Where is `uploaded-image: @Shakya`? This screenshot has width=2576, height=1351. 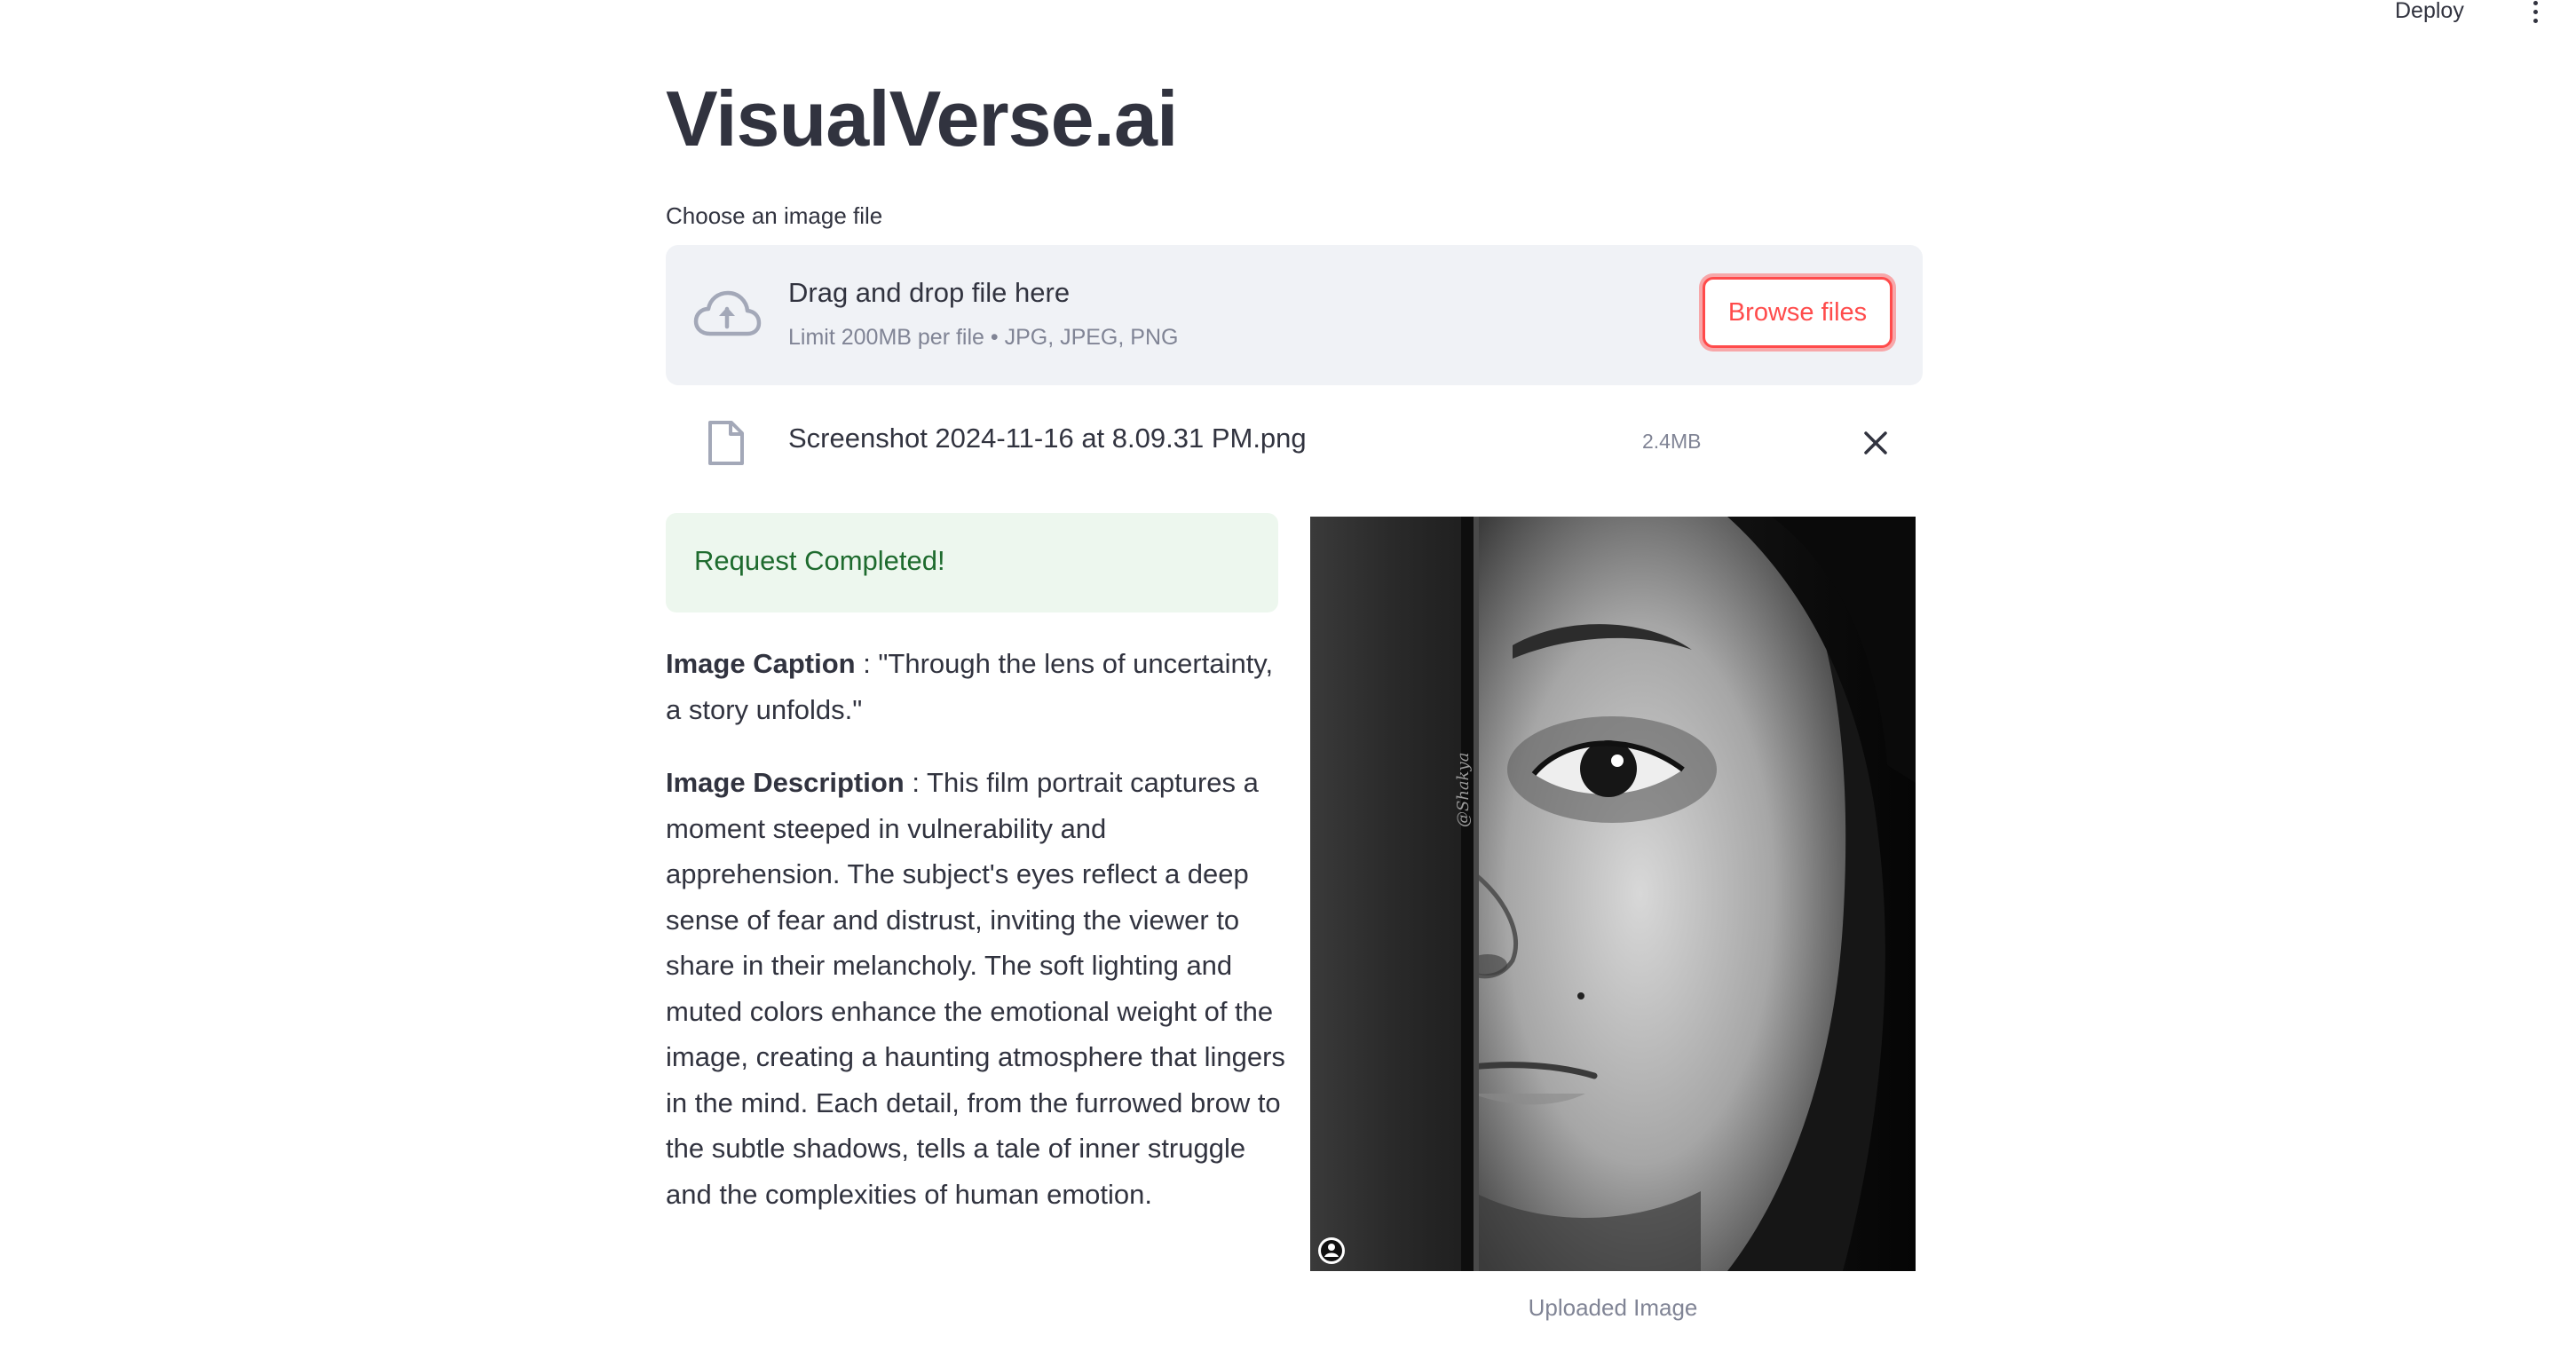 uploaded-image: @Shakya is located at coordinates (1613, 894).